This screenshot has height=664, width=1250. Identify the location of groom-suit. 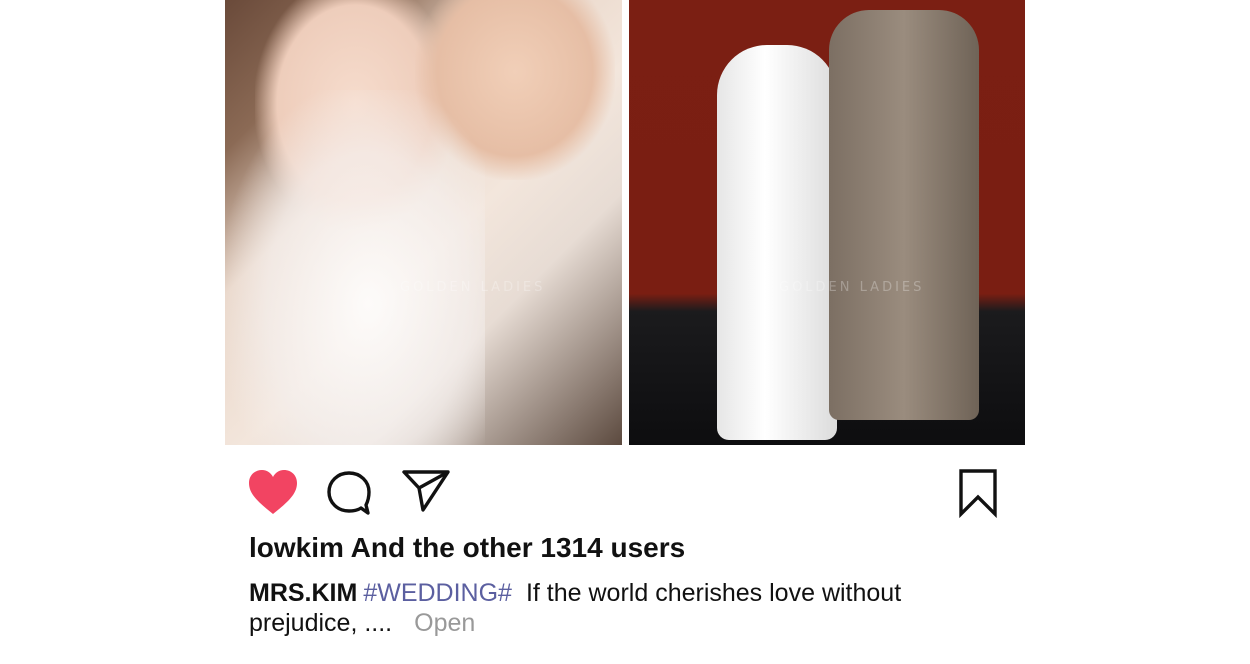
(904, 215).